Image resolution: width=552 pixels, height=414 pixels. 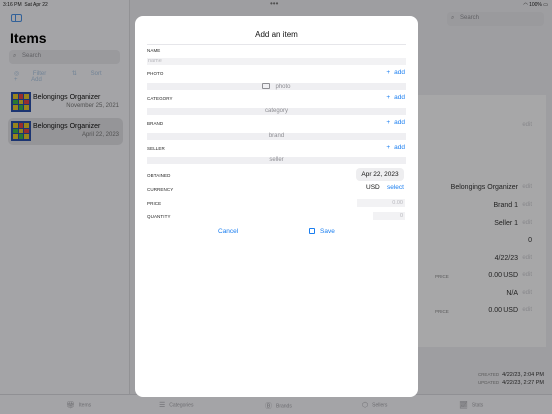 I want to click on name-label: NAME, so click(x=154, y=50).